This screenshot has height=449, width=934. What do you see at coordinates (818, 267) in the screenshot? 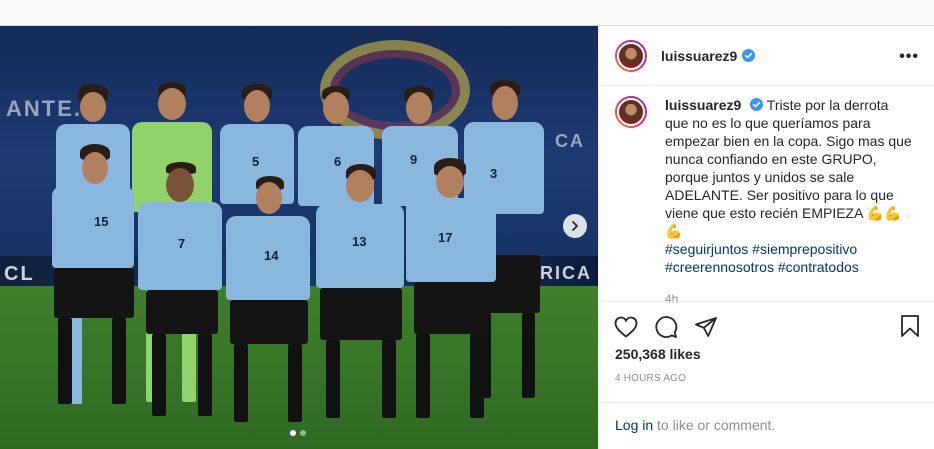
I see `hashtag-link: #contratodos` at bounding box center [818, 267].